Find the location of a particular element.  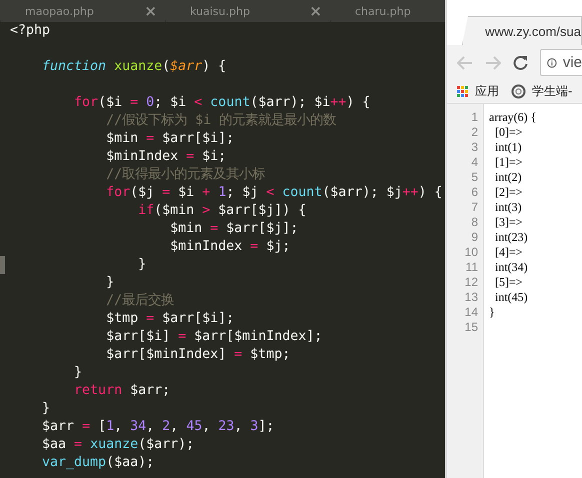

line-number: 13 is located at coordinates (471, 297).